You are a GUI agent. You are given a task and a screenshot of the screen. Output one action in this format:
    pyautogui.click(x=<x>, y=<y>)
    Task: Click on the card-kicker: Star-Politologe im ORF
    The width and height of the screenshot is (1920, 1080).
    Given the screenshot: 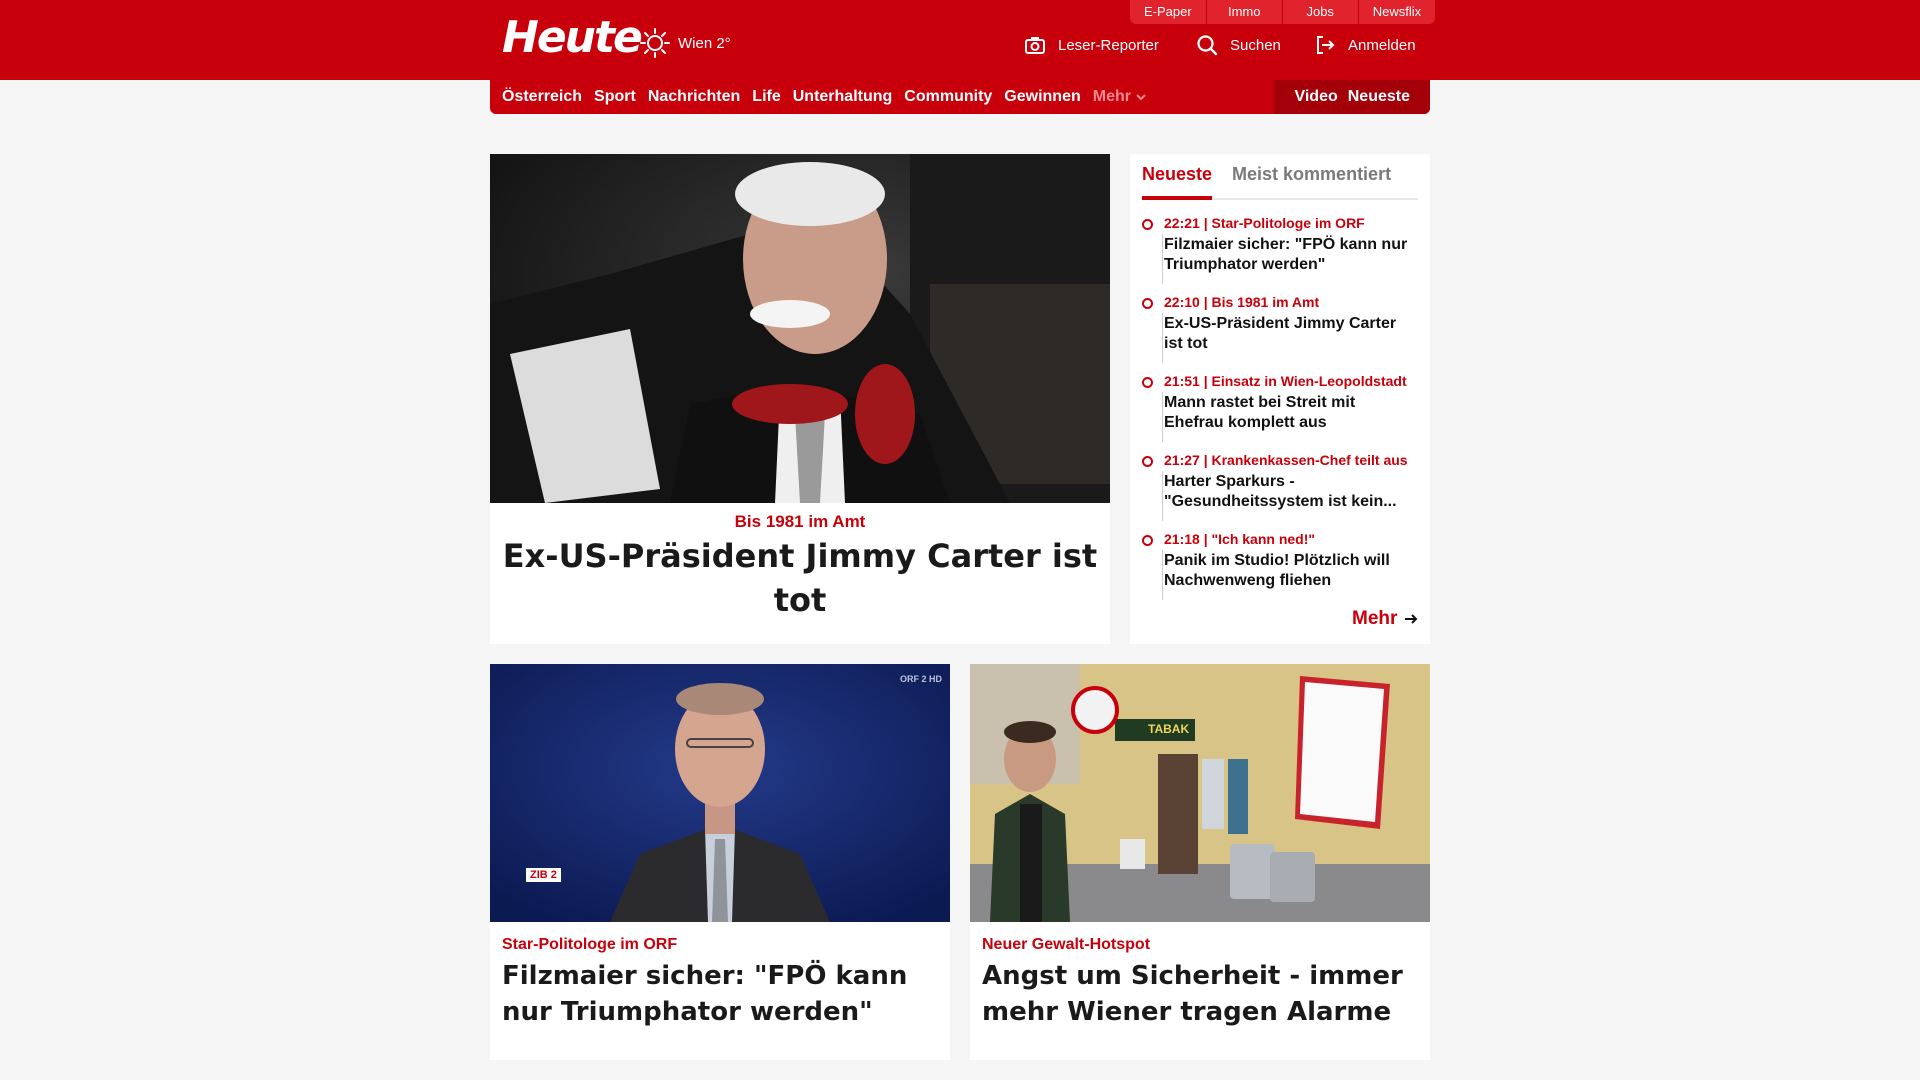 What is the action you would take?
    pyautogui.click(x=590, y=944)
    